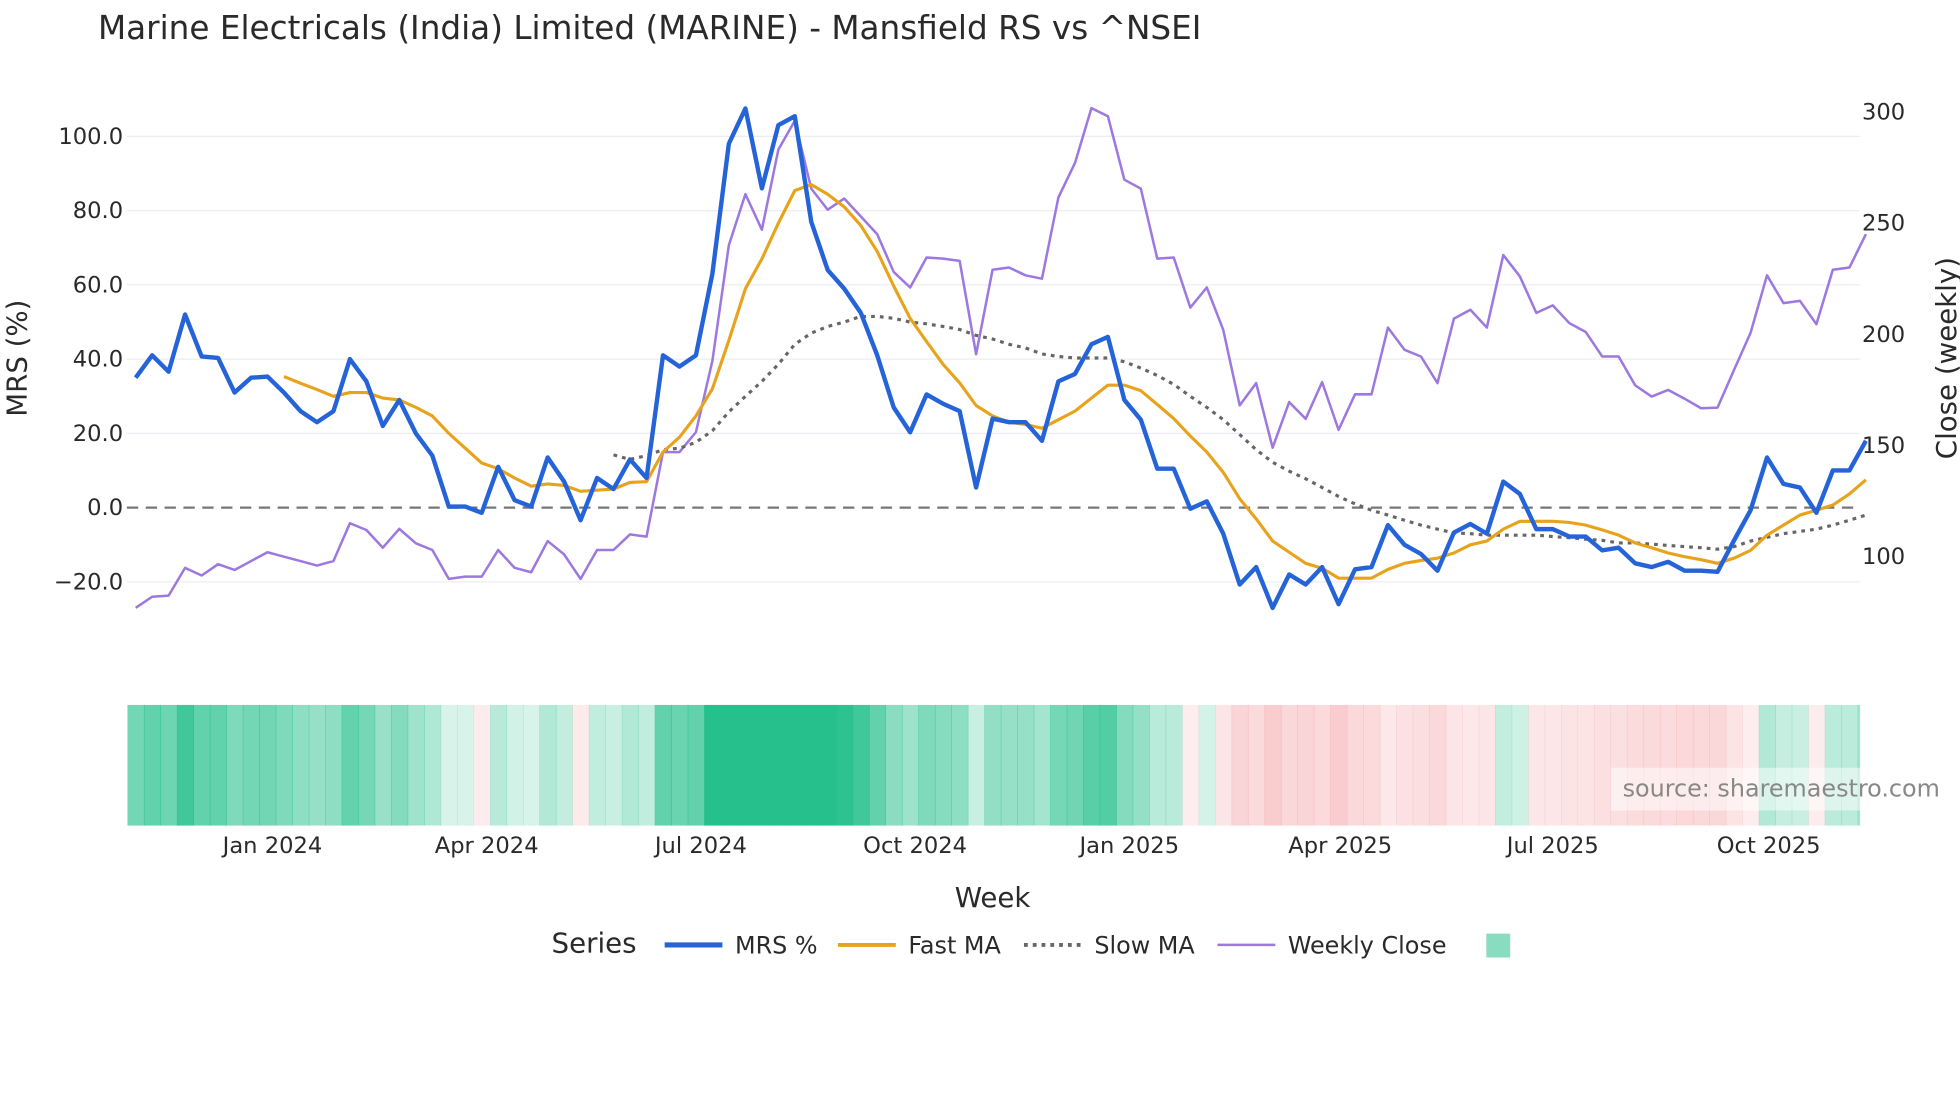  Describe the element at coordinates (1945, 358) in the screenshot. I see `y2-axis-title: Close (weekly)` at that location.